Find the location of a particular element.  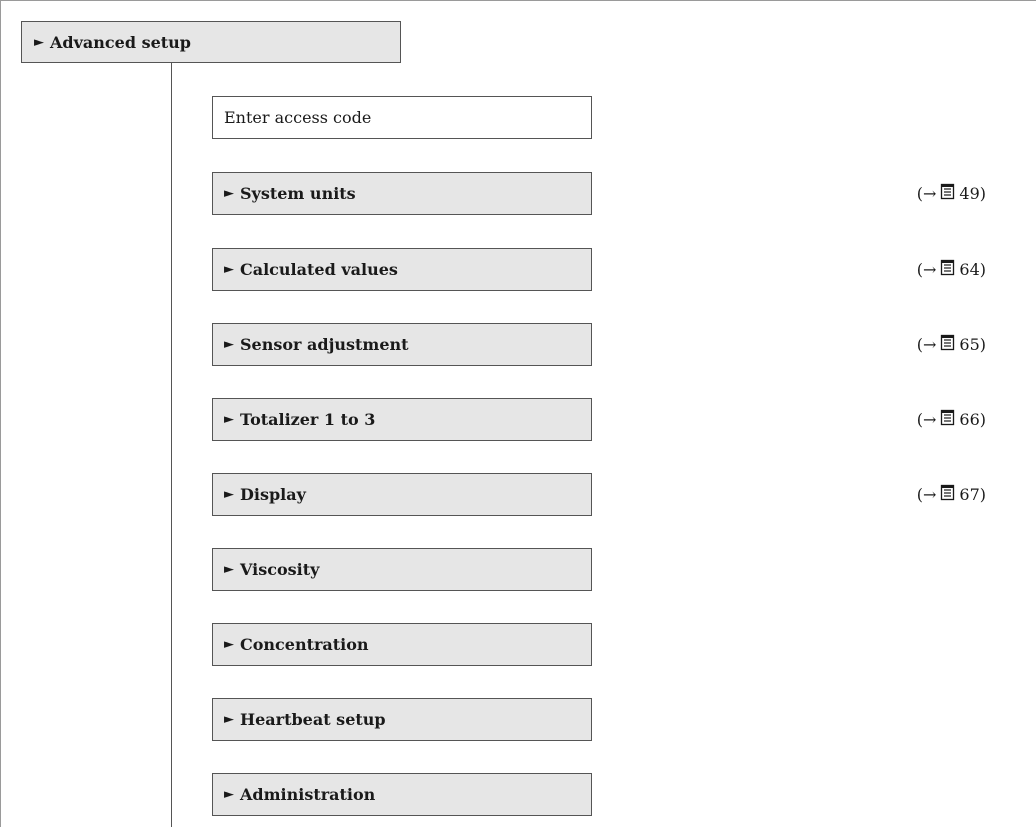

frame-left-border is located at coordinates (0, 413).